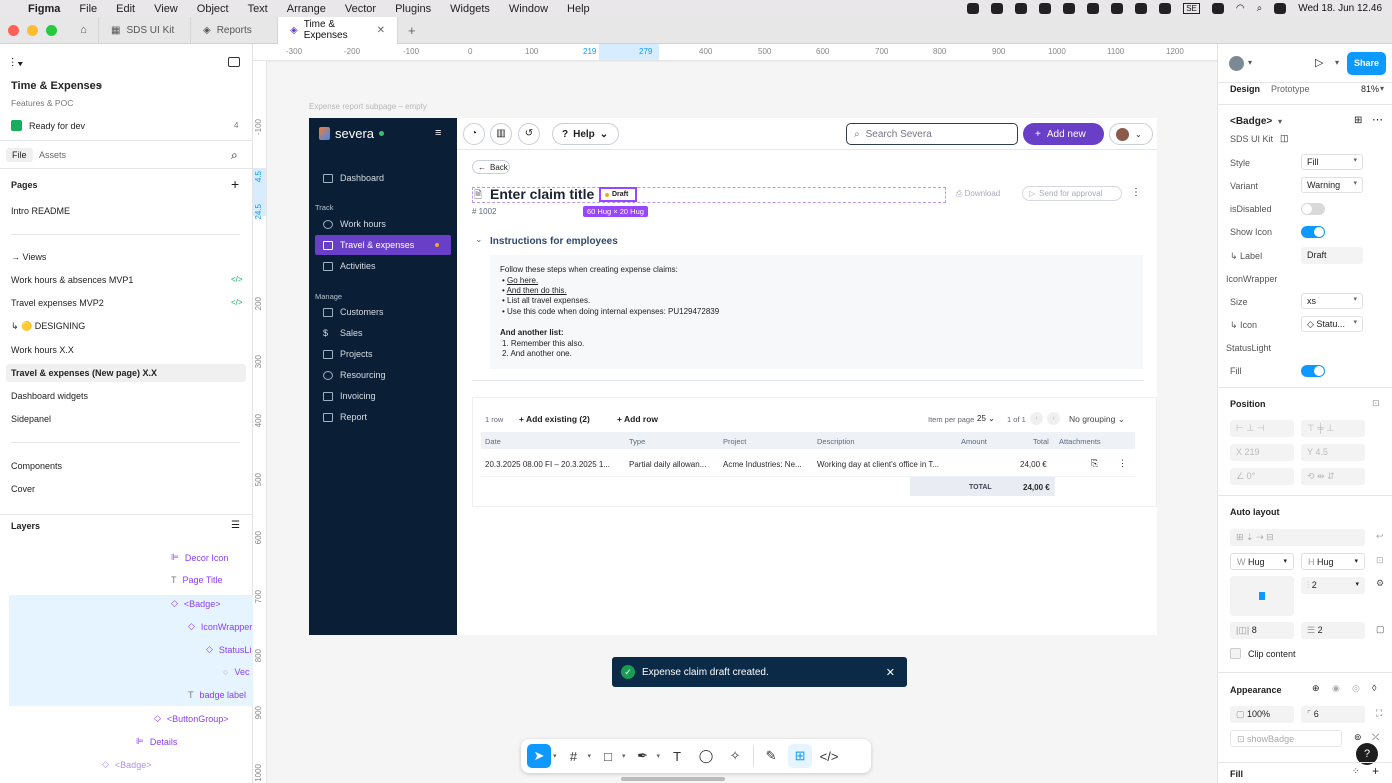  Describe the element at coordinates (1358, 120) in the screenshot. I see `instance-options-icon: ⊞` at that location.